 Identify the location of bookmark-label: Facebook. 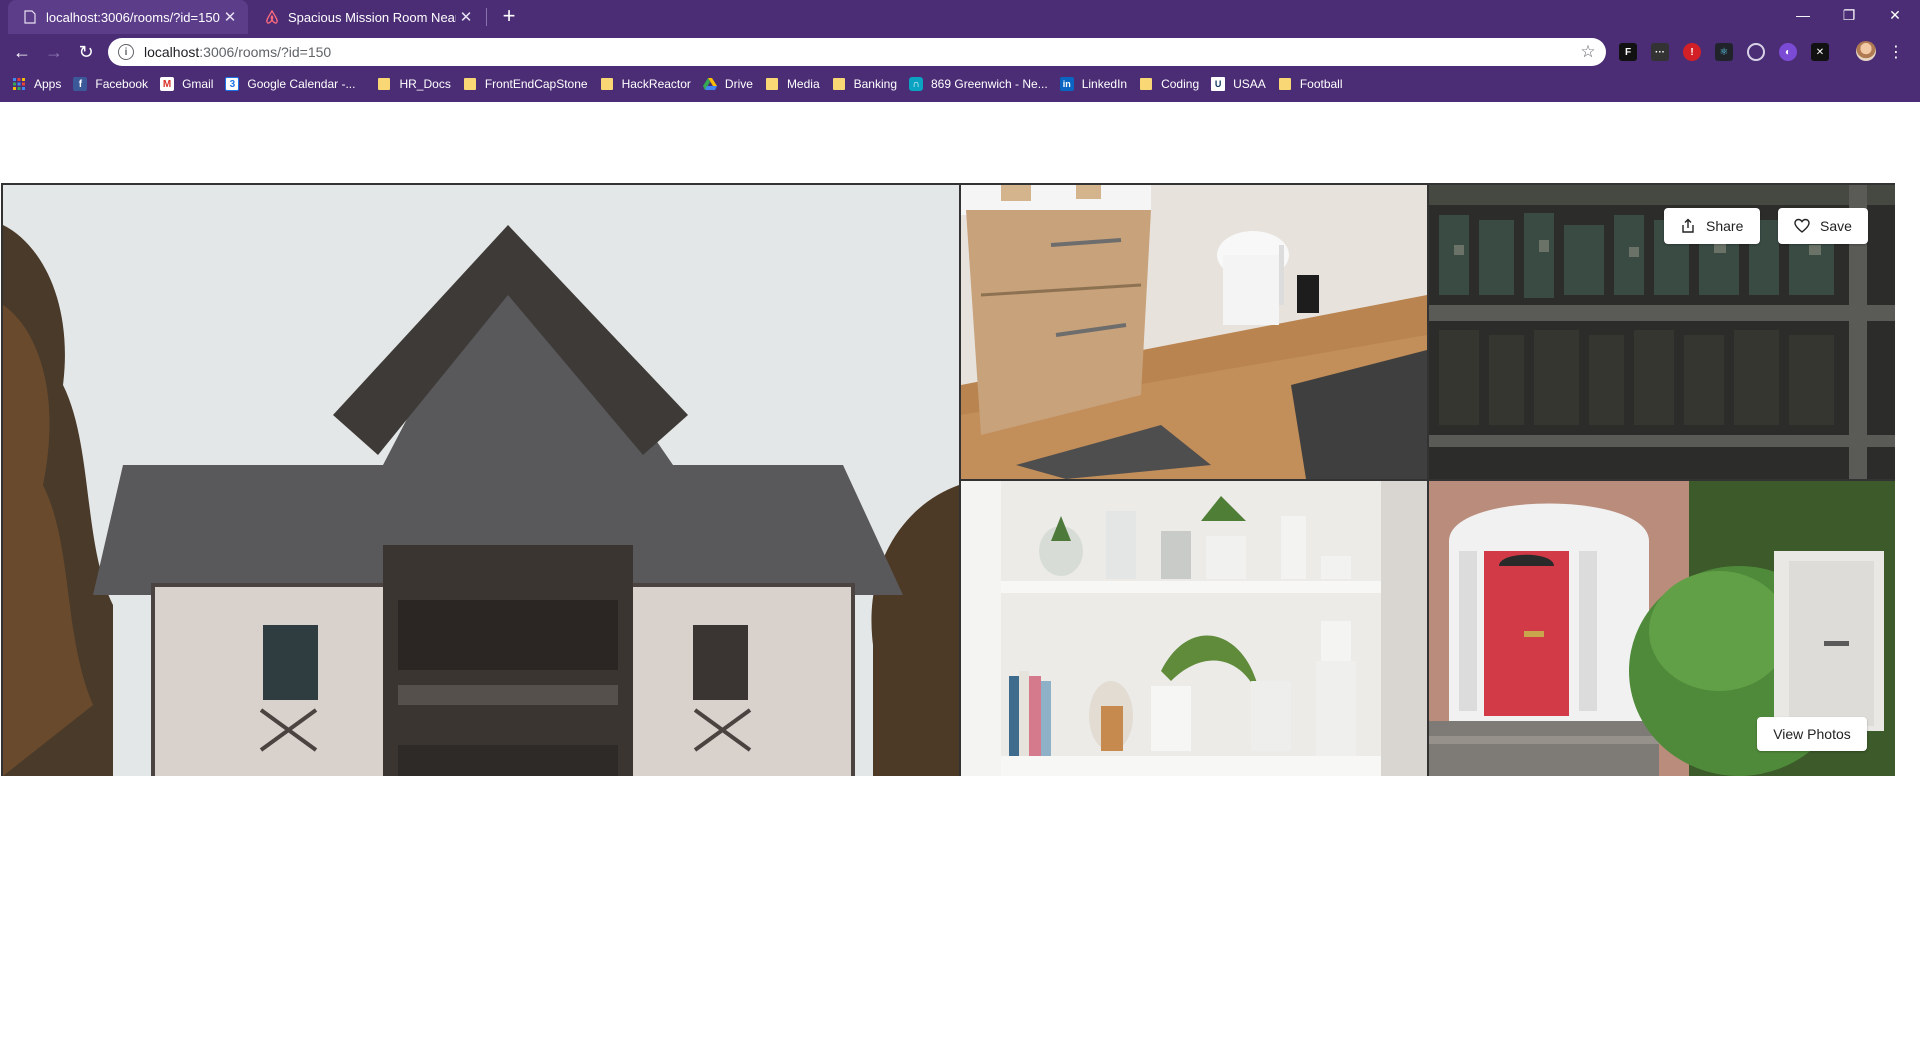
(122, 84).